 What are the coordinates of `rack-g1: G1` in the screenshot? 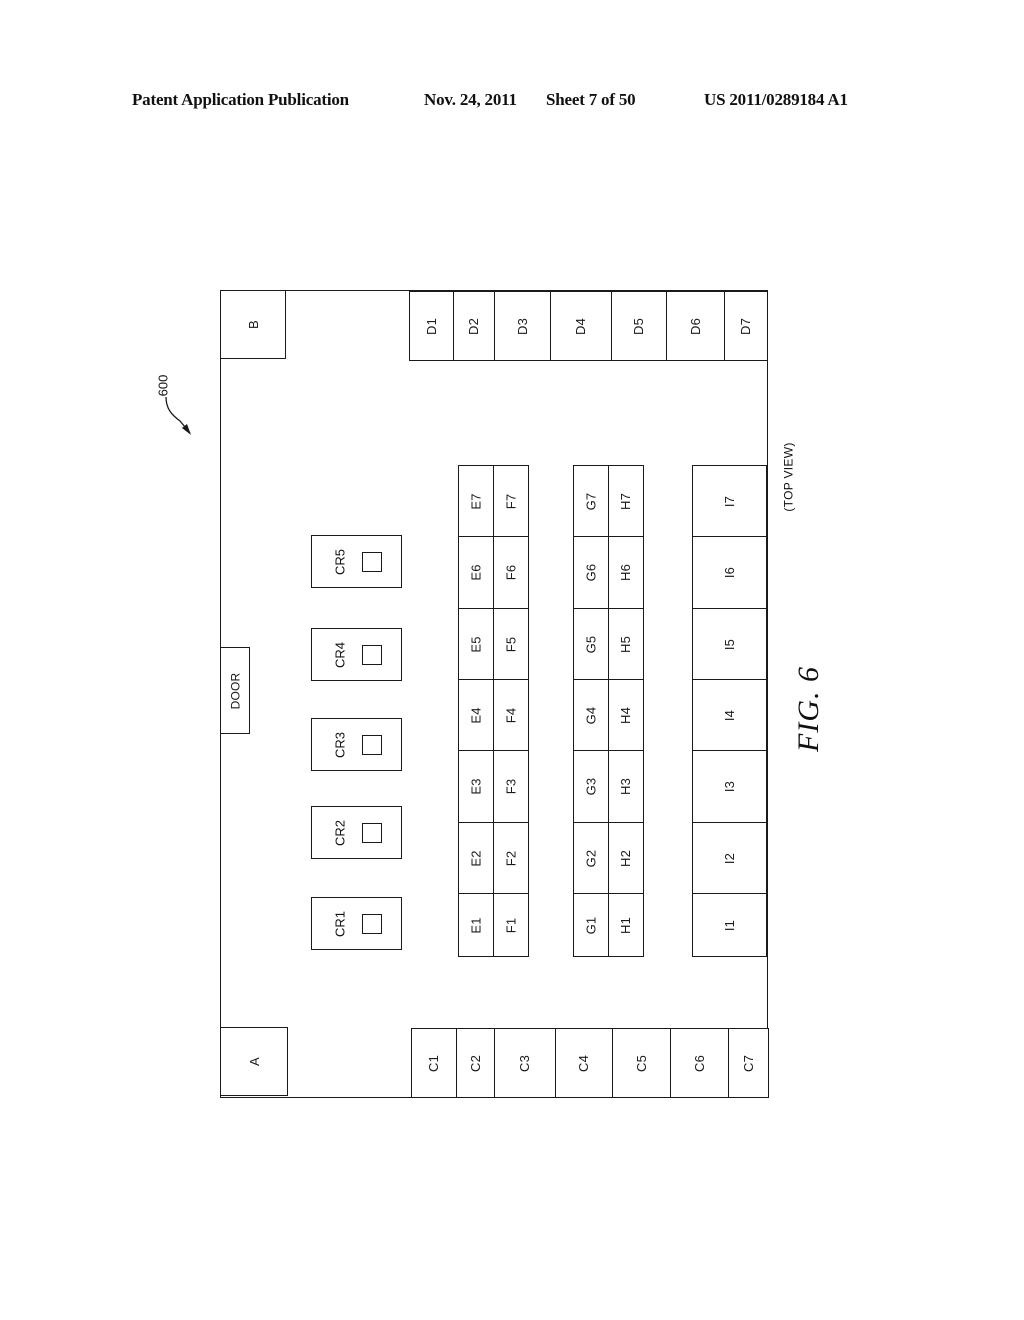 It's located at (591, 925).